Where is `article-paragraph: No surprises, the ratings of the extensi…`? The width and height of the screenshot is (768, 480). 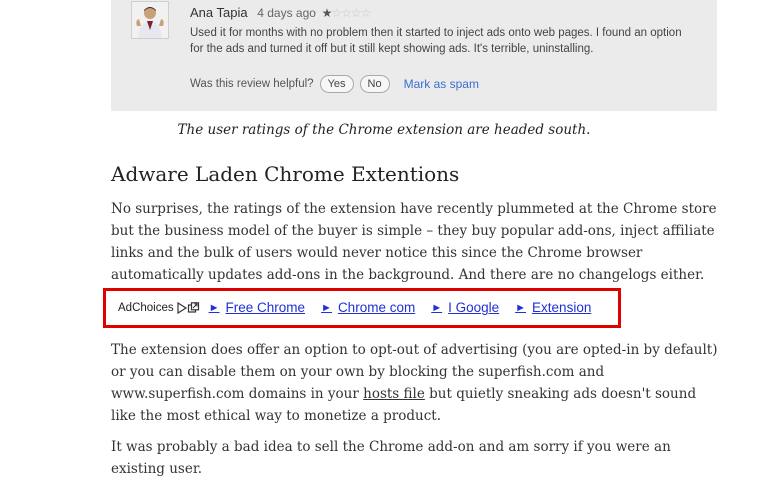
article-paragraph: No surprises, the ratings of the extensi… is located at coordinates (414, 242).